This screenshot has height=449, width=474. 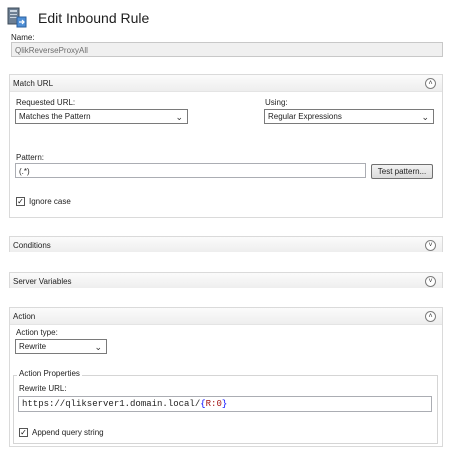 I want to click on inbound-rule-icon, so click(x=16, y=18).